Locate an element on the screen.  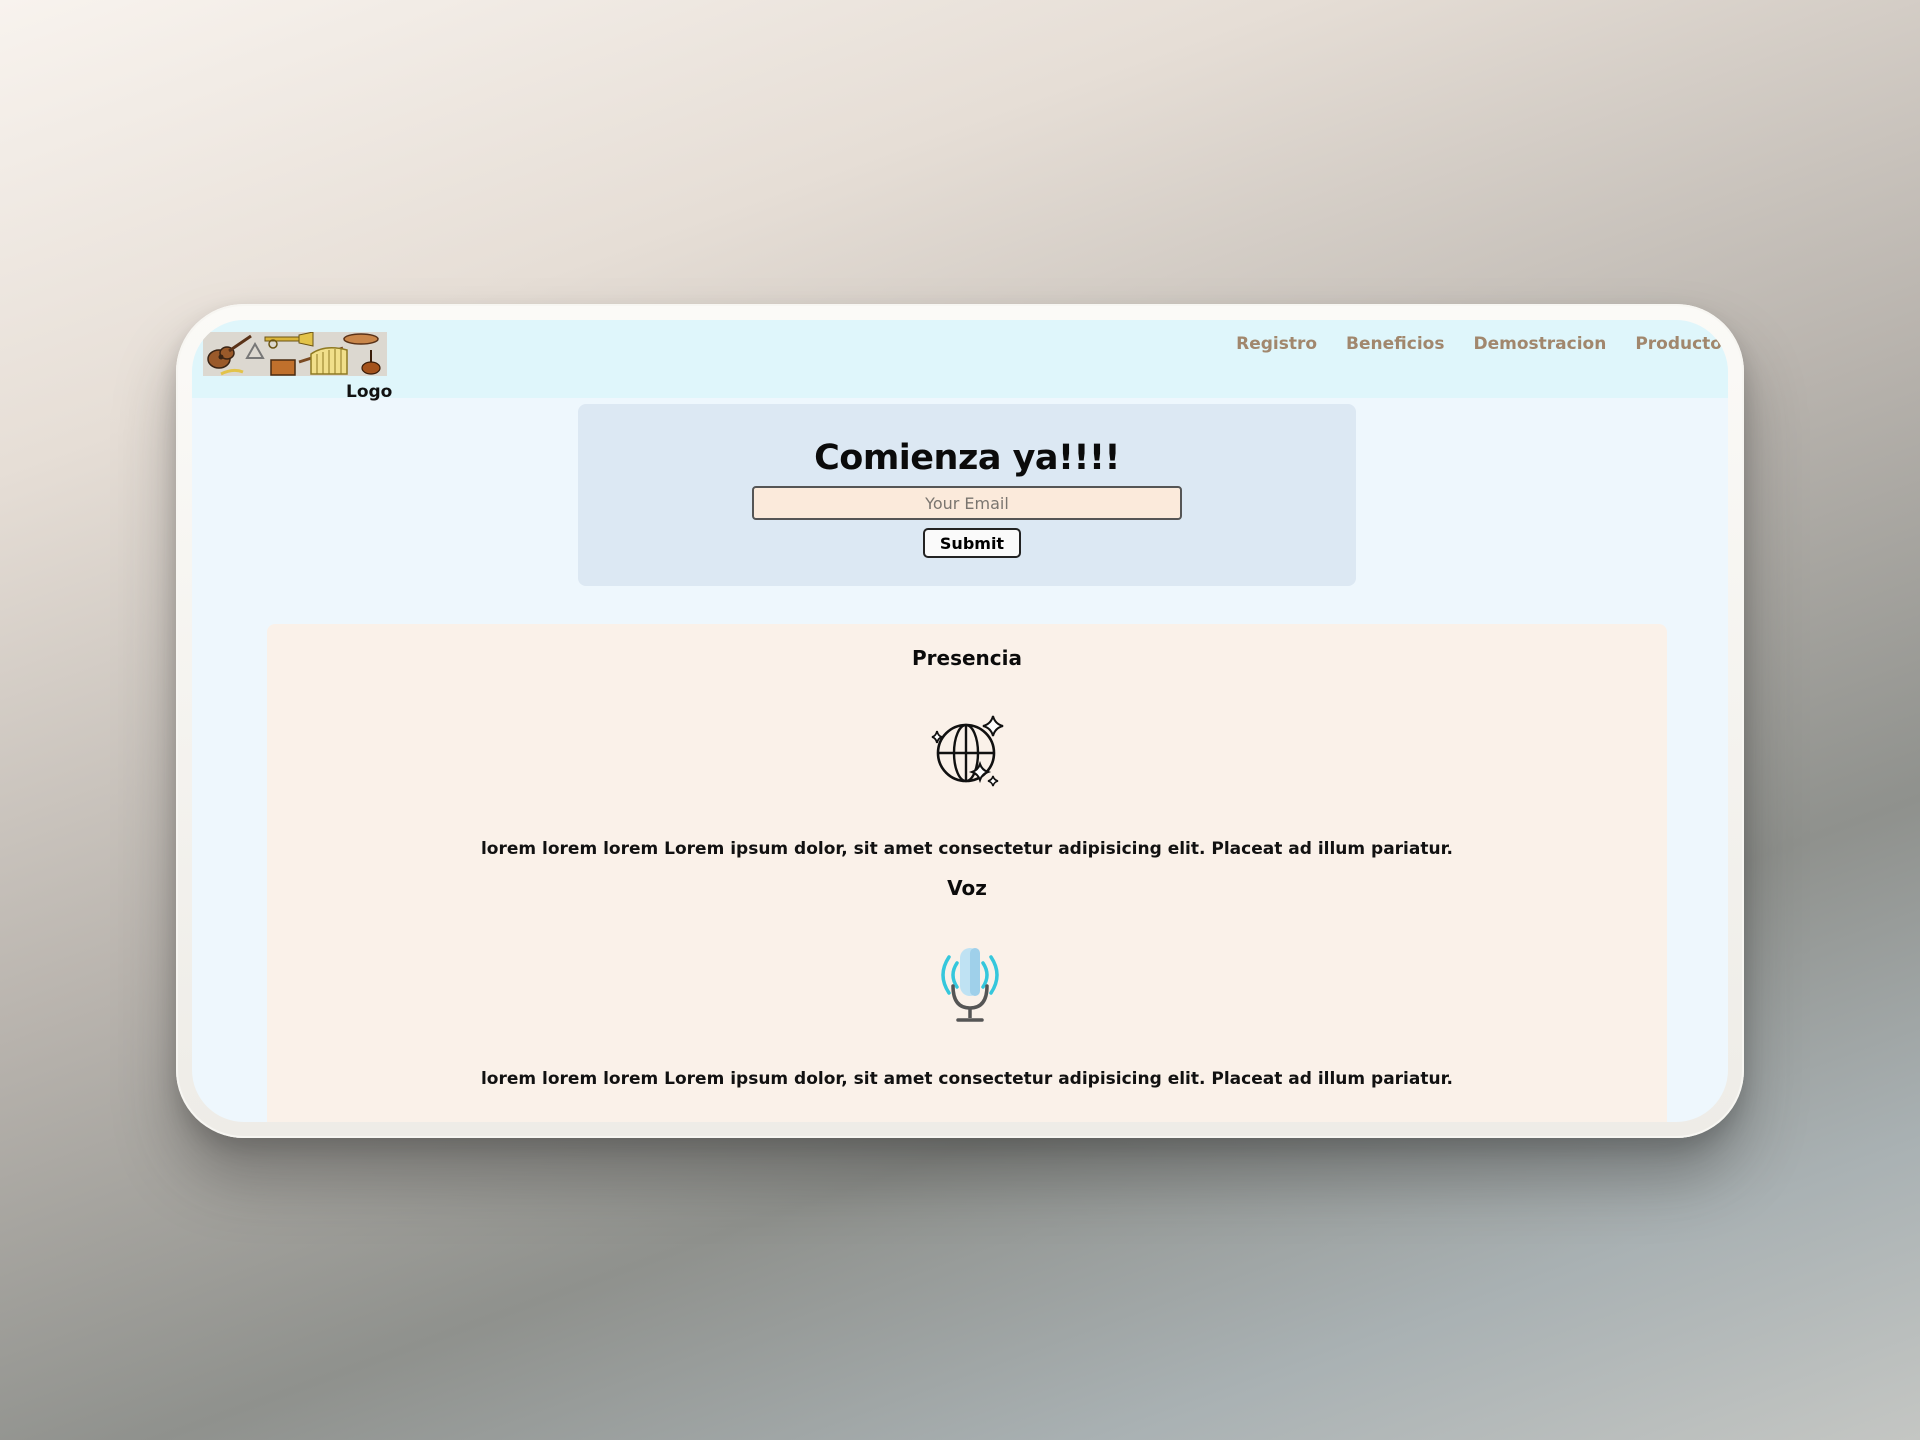
microphone-icon is located at coordinates (970, 985).